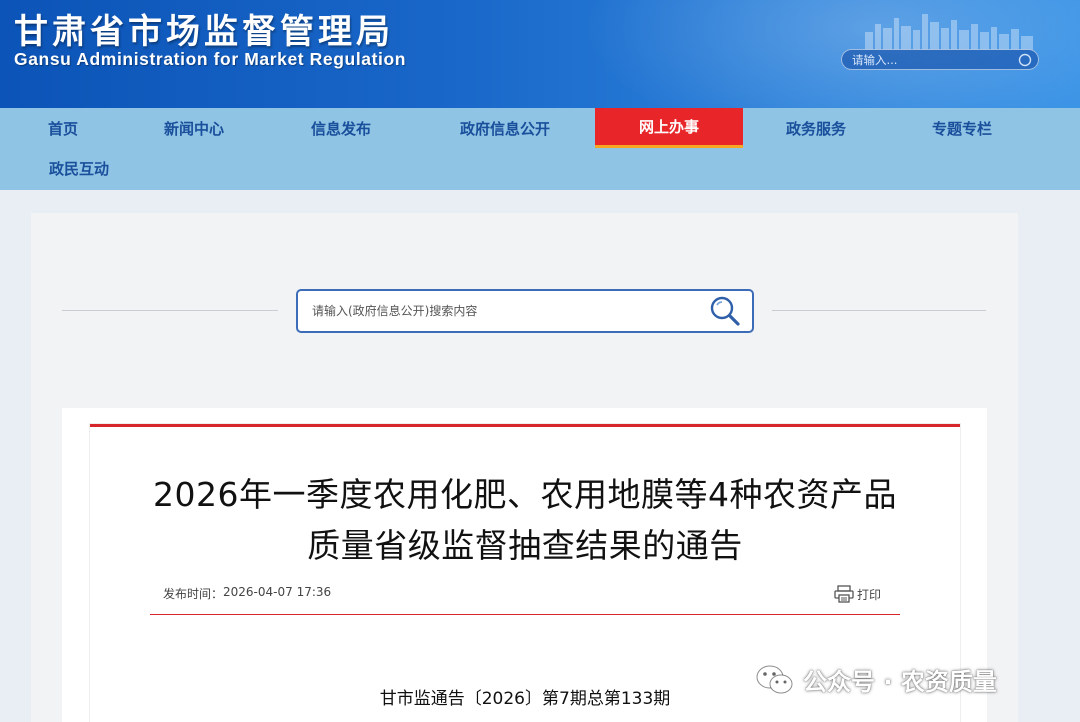  Describe the element at coordinates (204, 28) in the screenshot. I see `site-logo-cn: 甘肃省市场监督管理局` at that location.